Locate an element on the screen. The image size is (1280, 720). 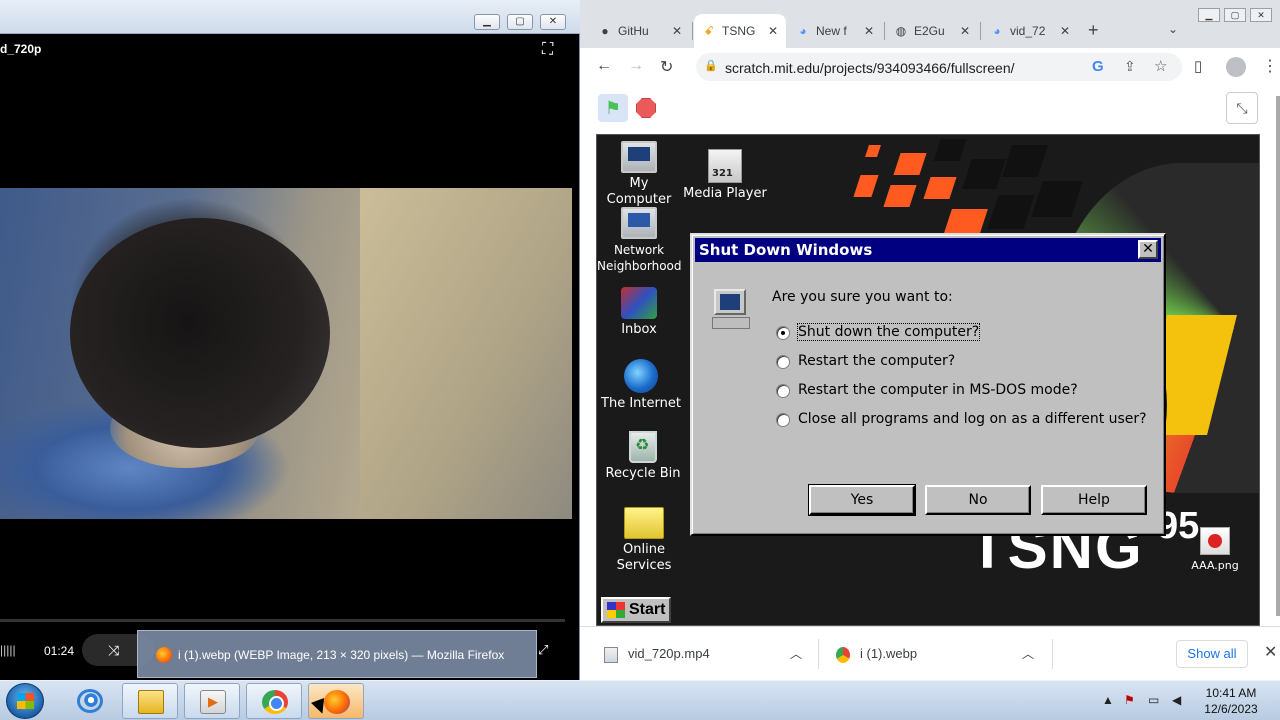
video-title: d_720p is located at coordinates (21, 49).